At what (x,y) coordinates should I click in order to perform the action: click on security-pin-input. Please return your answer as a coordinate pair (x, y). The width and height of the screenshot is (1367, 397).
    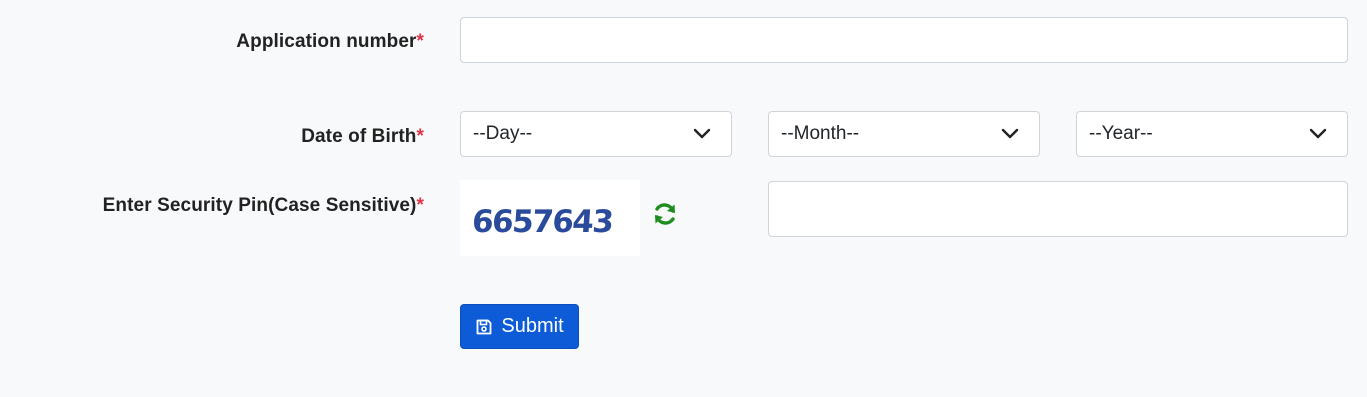
    Looking at the image, I should click on (1058, 209).